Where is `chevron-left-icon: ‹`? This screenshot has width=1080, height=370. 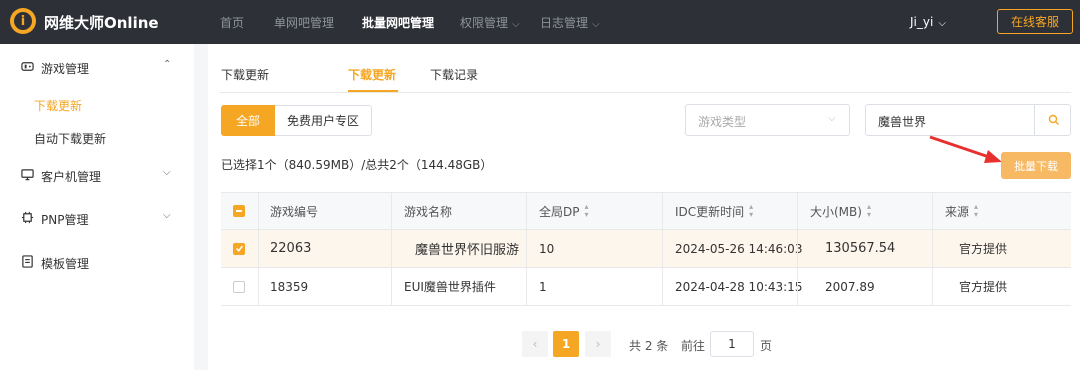 chevron-left-icon: ‹ is located at coordinates (535, 344).